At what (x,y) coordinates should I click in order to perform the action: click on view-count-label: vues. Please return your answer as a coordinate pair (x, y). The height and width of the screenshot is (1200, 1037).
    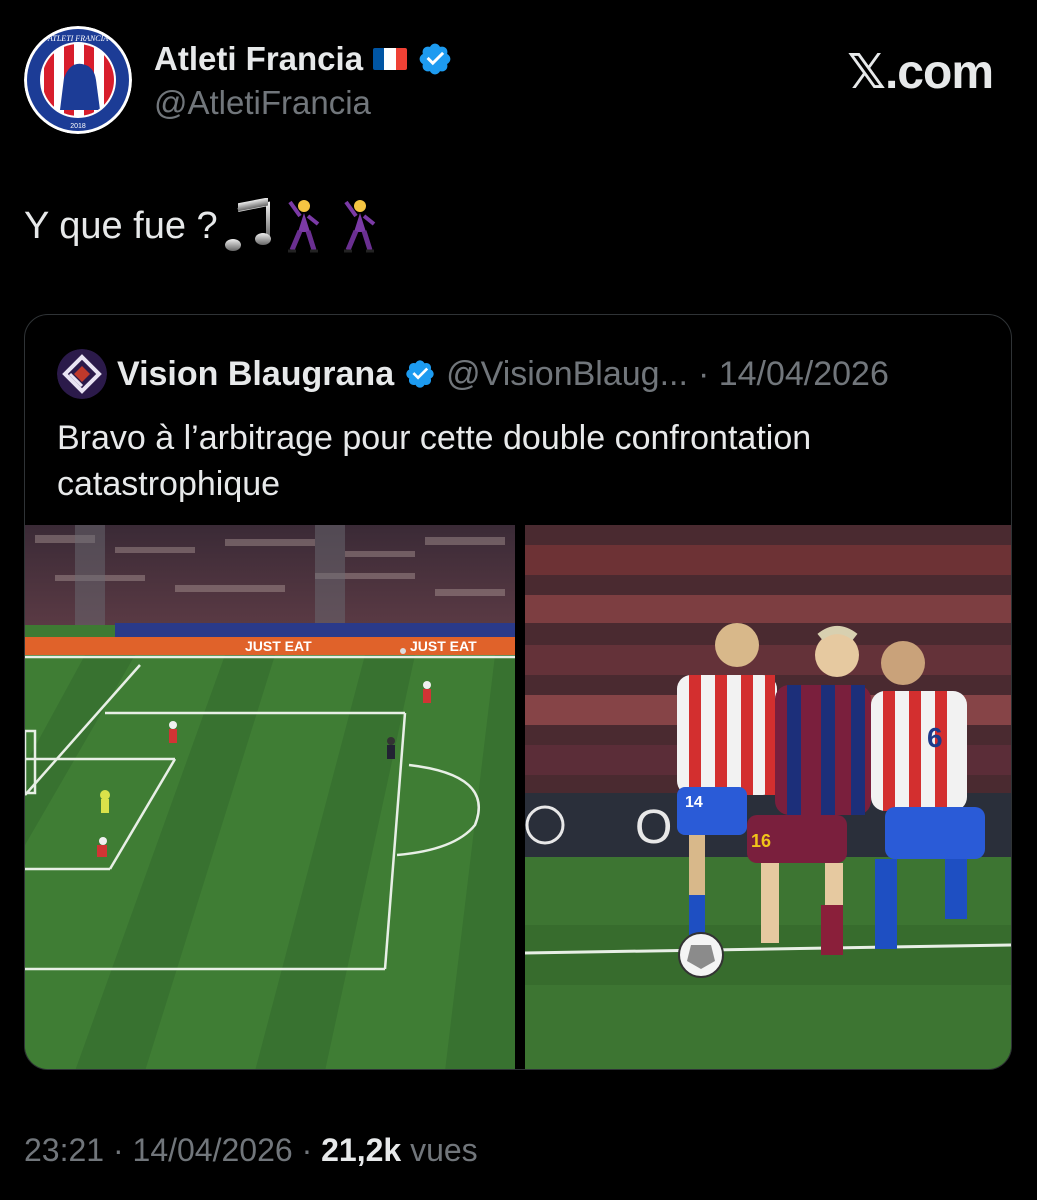
    Looking at the image, I should click on (444, 1150).